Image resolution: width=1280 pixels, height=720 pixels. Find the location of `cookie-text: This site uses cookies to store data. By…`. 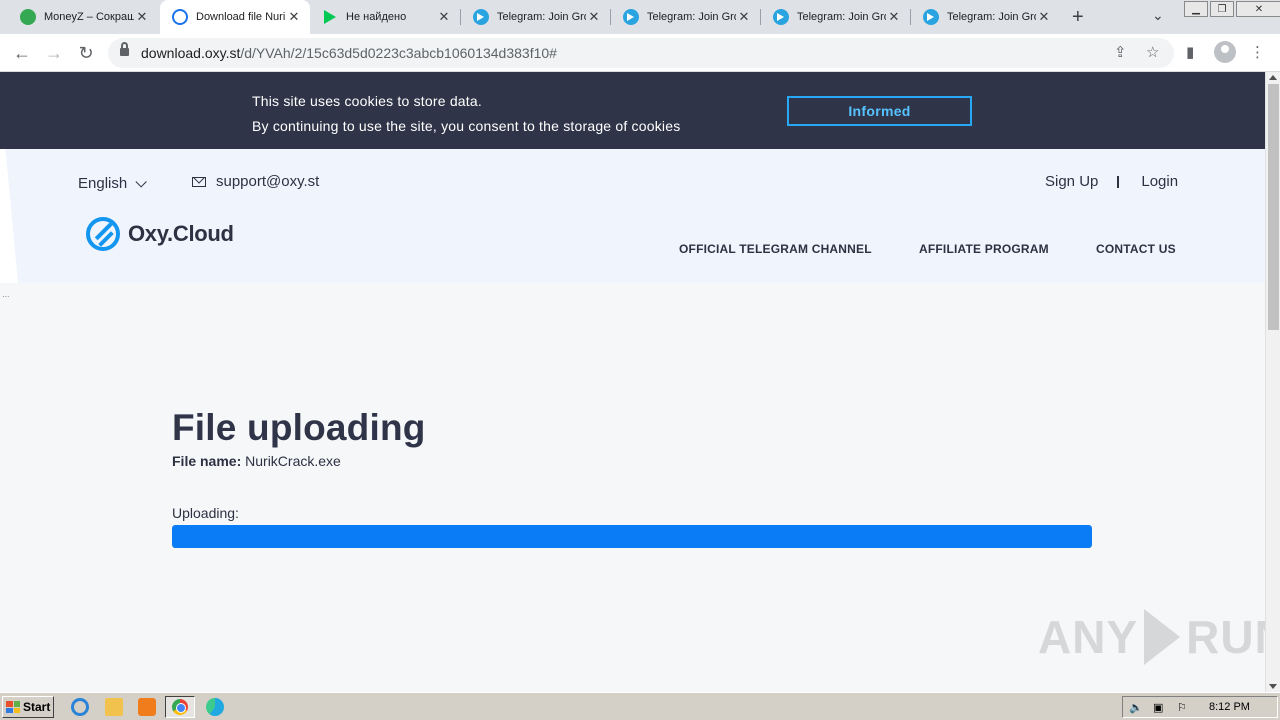

cookie-text: This site uses cookies to store data. By… is located at coordinates (466, 114).